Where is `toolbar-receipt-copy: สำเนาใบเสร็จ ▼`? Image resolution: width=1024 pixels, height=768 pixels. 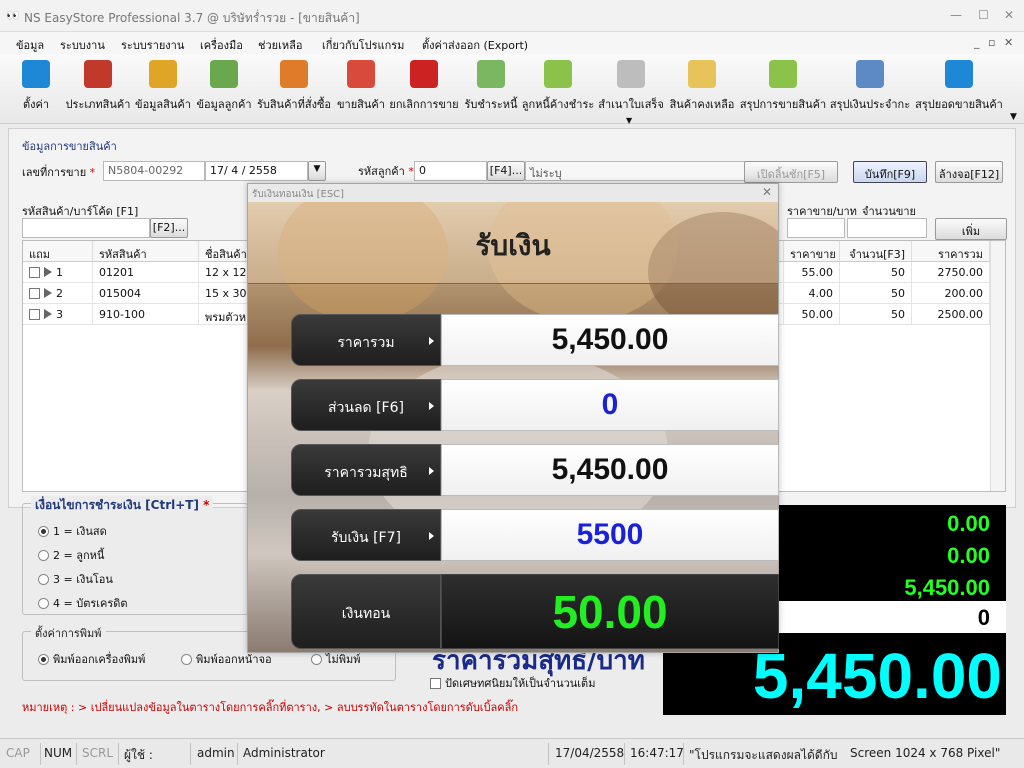 toolbar-receipt-copy: สำเนาใบเสร็จ ▼ is located at coordinates (631, 92).